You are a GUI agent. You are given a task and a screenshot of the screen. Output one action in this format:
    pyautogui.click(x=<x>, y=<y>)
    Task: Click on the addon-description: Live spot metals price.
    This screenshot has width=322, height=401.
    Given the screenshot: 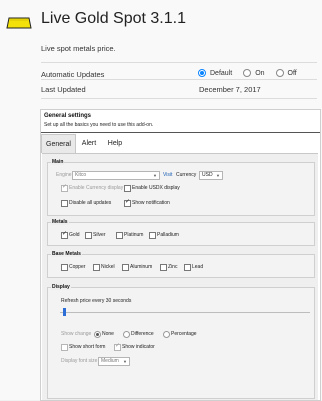 What is the action you would take?
    pyautogui.click(x=78, y=48)
    